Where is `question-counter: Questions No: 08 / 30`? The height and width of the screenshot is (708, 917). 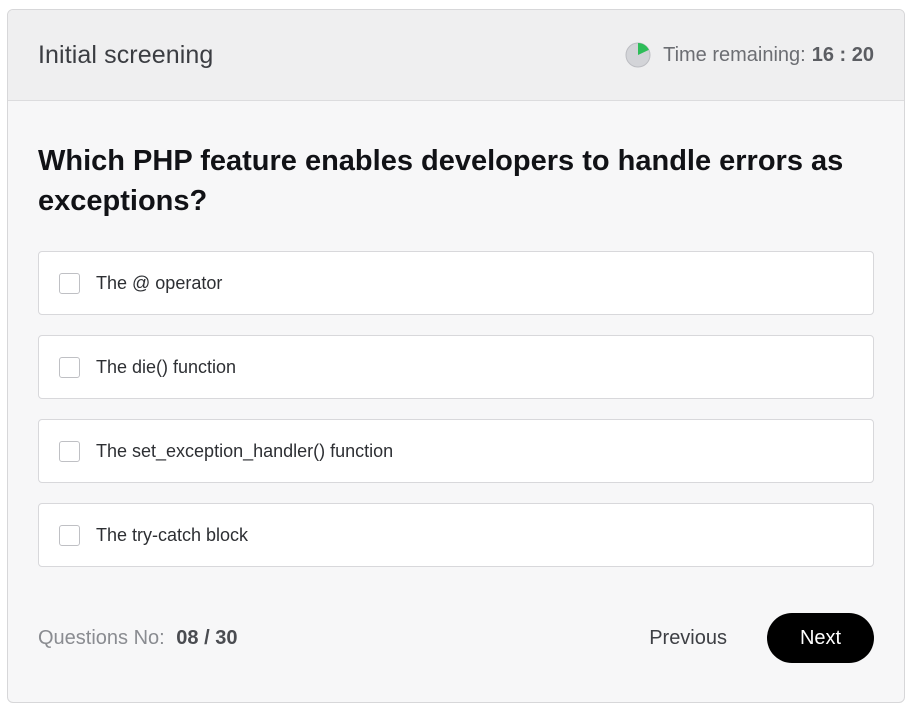 question-counter: Questions No: 08 / 30 is located at coordinates (137, 638).